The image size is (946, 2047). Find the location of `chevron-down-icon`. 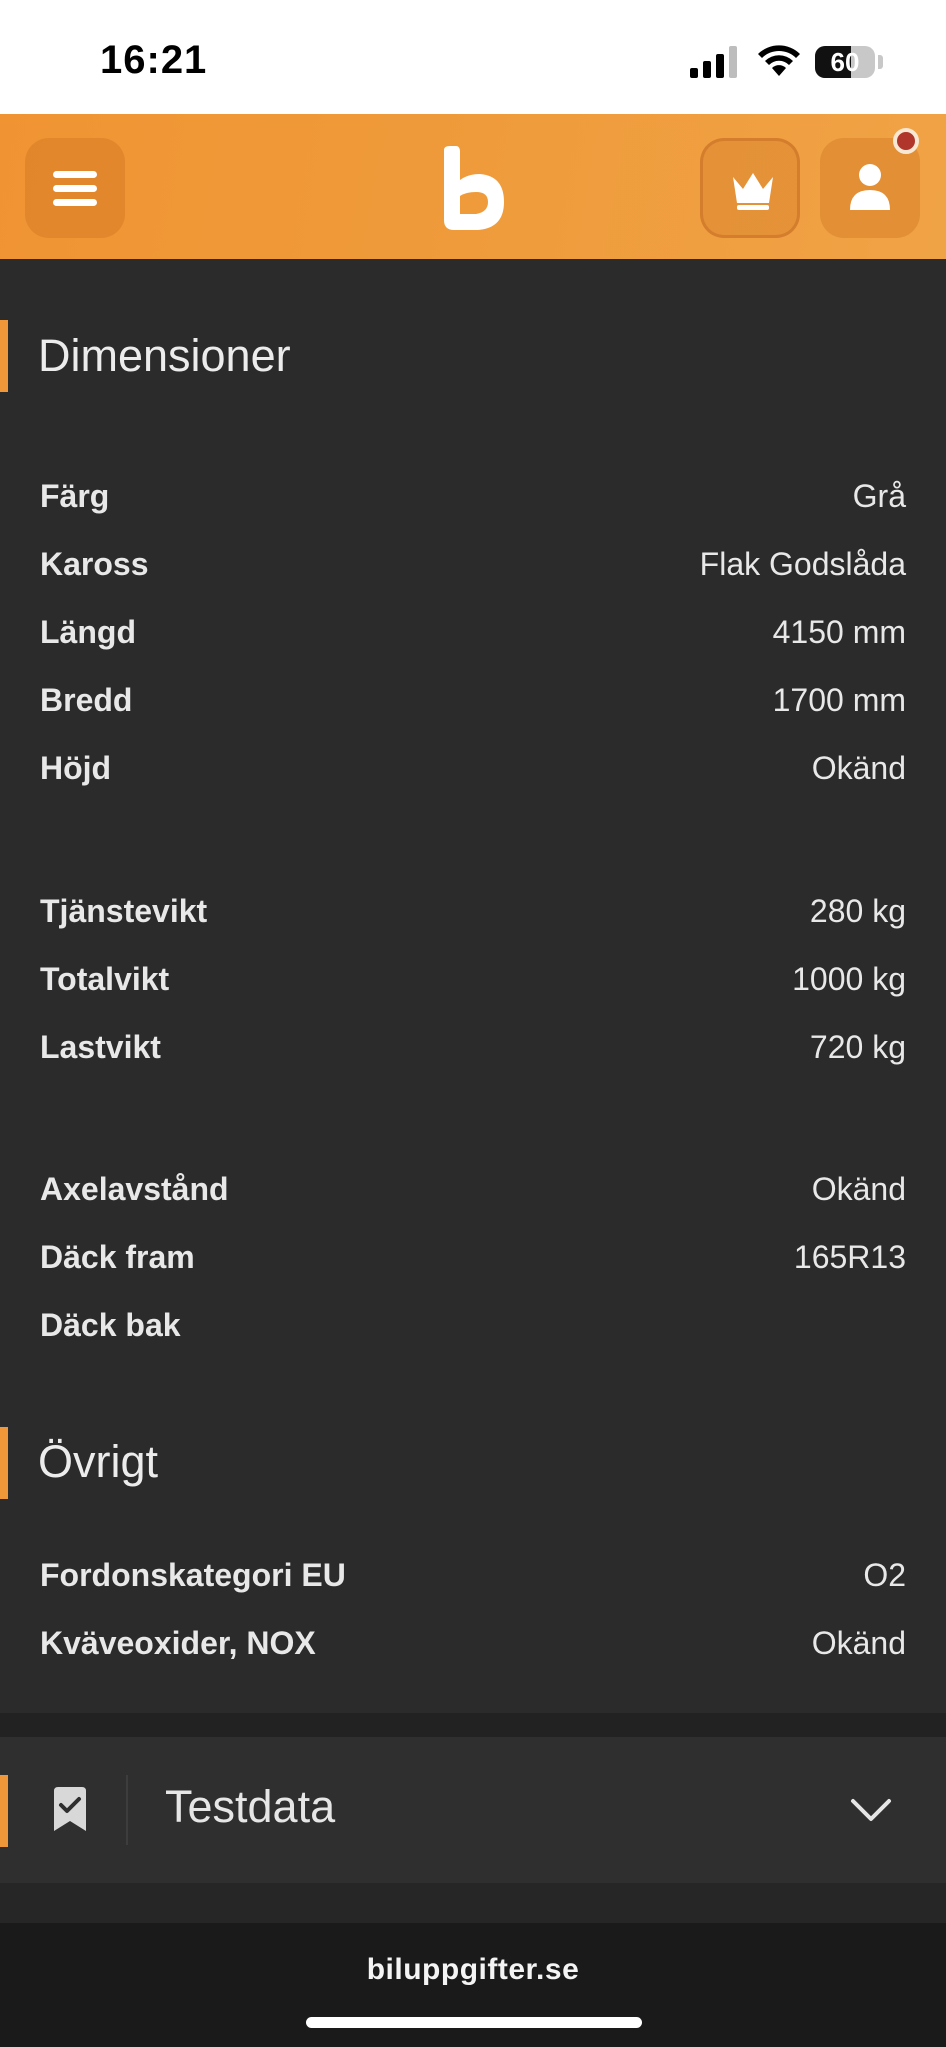

chevron-down-icon is located at coordinates (871, 1810).